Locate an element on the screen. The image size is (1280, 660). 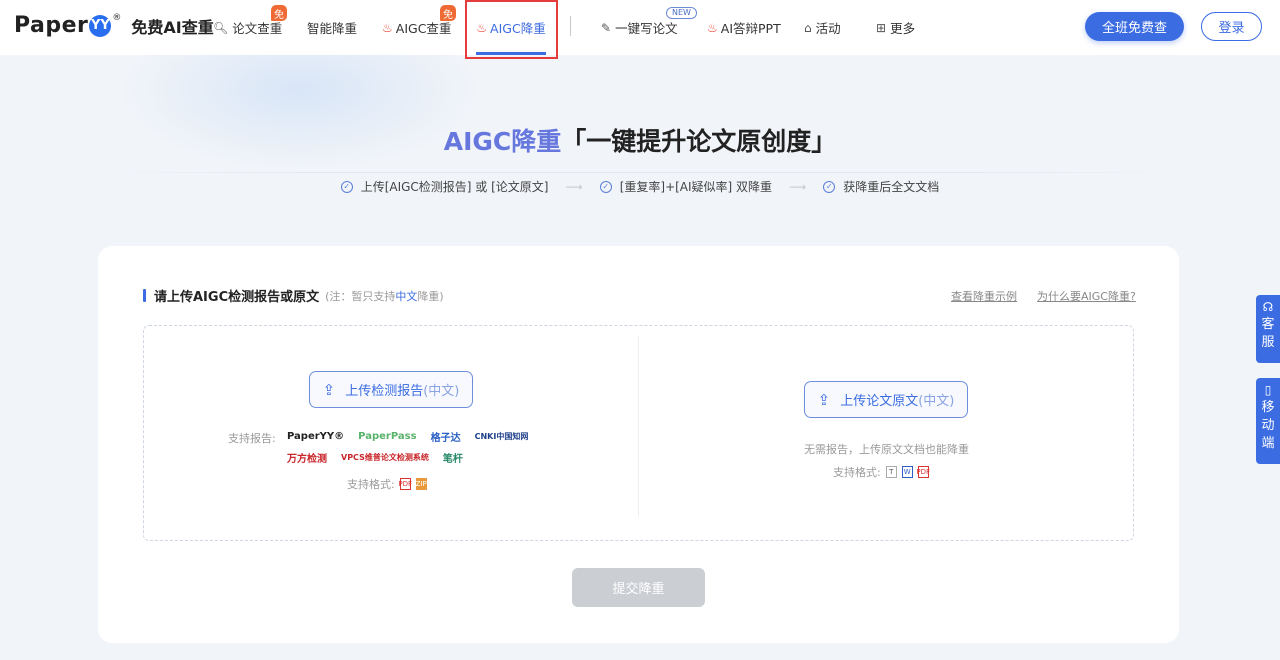
logo-gezida: 格子达 is located at coordinates (445, 438).